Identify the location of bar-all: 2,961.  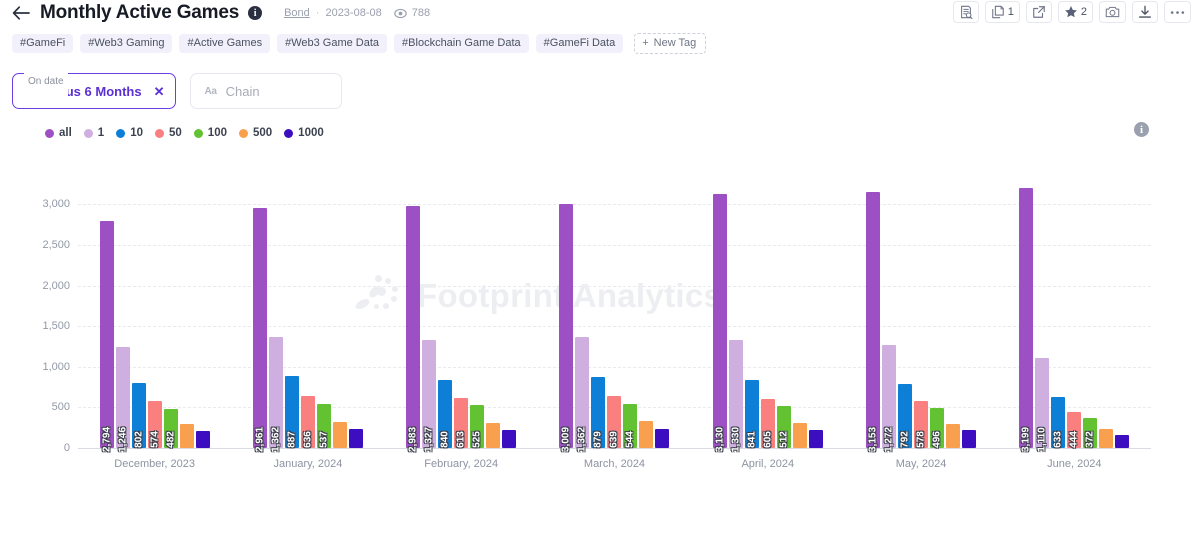
(259, 329).